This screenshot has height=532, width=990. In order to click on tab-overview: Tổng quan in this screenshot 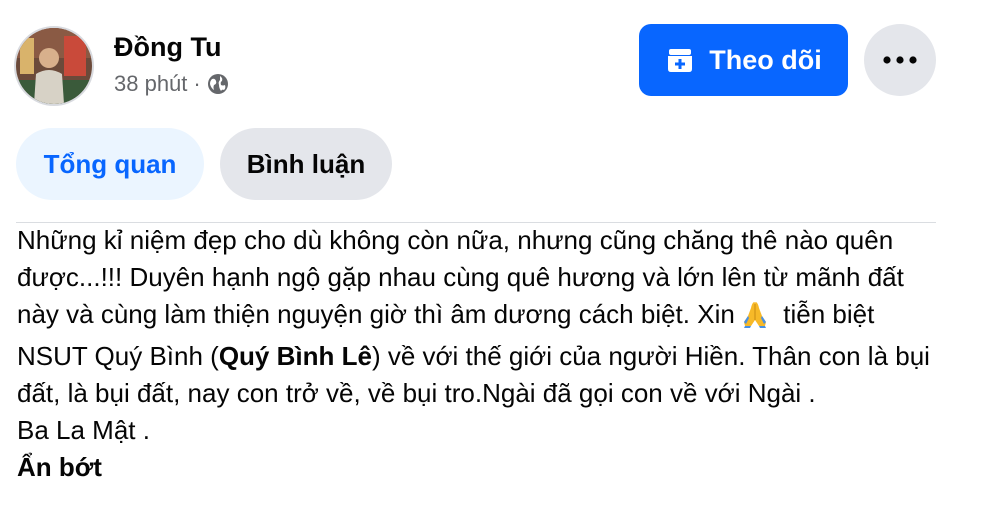, I will do `click(110, 164)`.